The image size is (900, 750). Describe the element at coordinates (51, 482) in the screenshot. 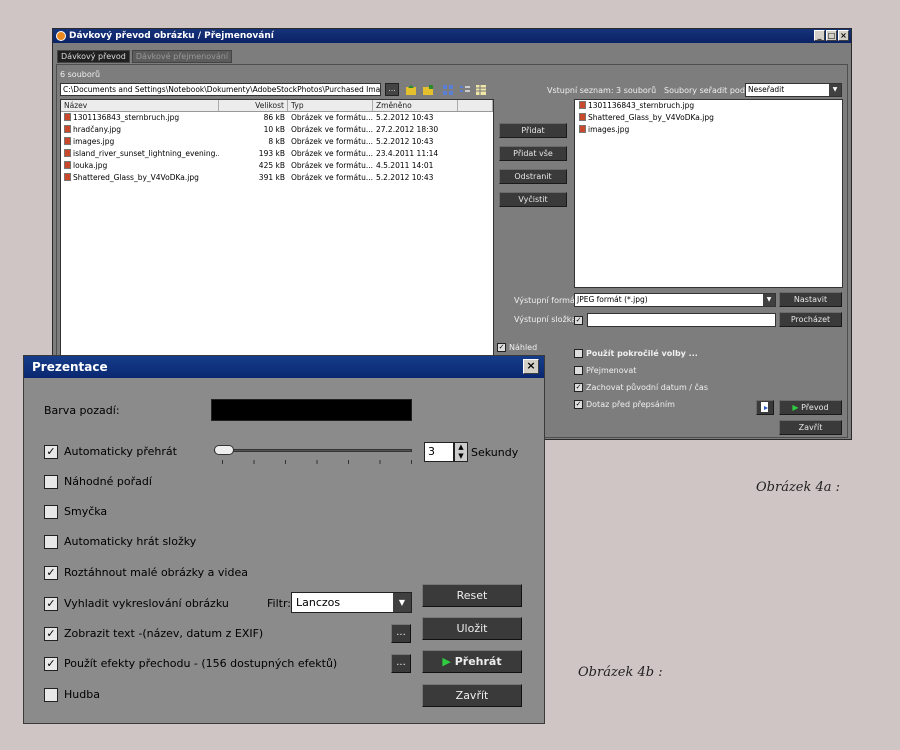

I see `random-checkbox` at that location.